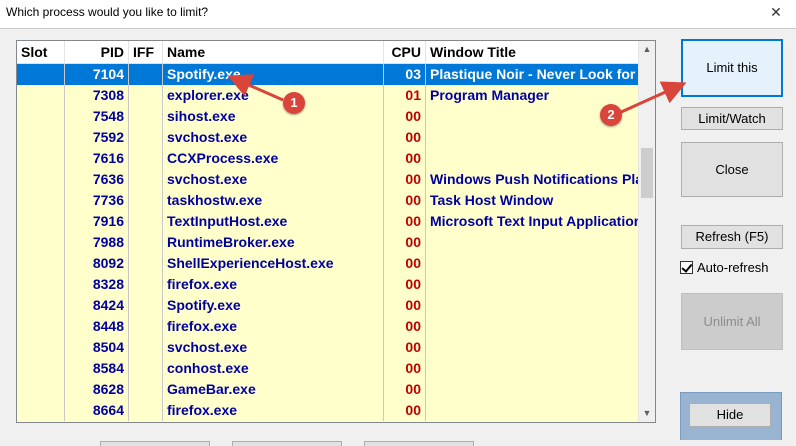  What do you see at coordinates (457, 94) in the screenshot?
I see `annotation-arrows` at bounding box center [457, 94].